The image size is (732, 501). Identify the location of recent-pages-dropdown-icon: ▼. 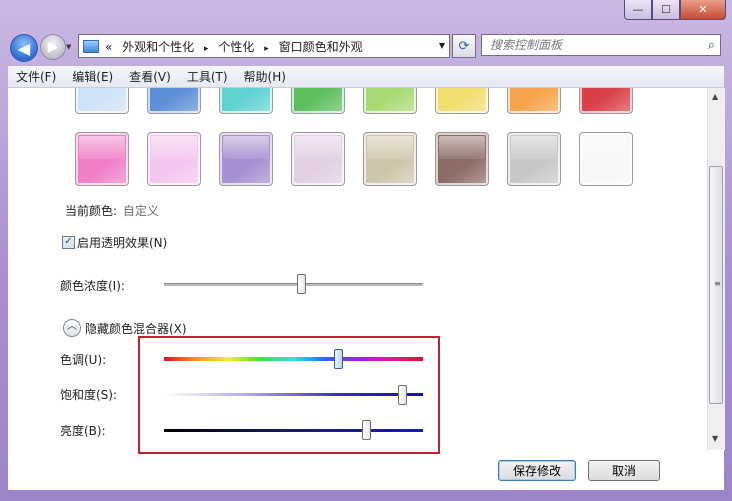
(68, 47).